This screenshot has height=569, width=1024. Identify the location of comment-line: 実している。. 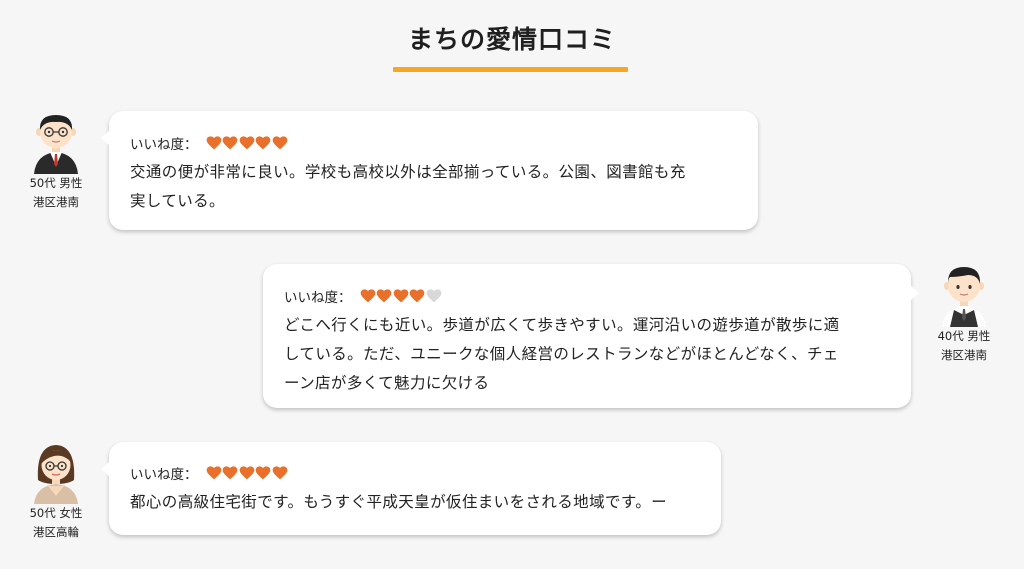
(177, 201).